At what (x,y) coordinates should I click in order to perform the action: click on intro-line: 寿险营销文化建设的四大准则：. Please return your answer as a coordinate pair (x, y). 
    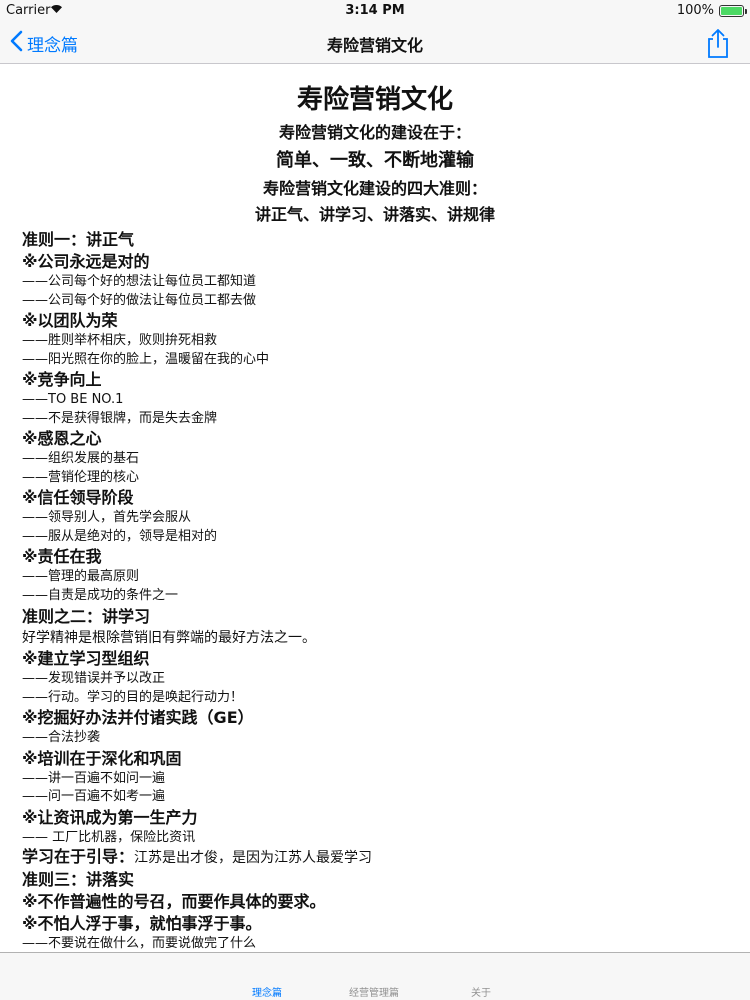
    Looking at the image, I should click on (374, 188).